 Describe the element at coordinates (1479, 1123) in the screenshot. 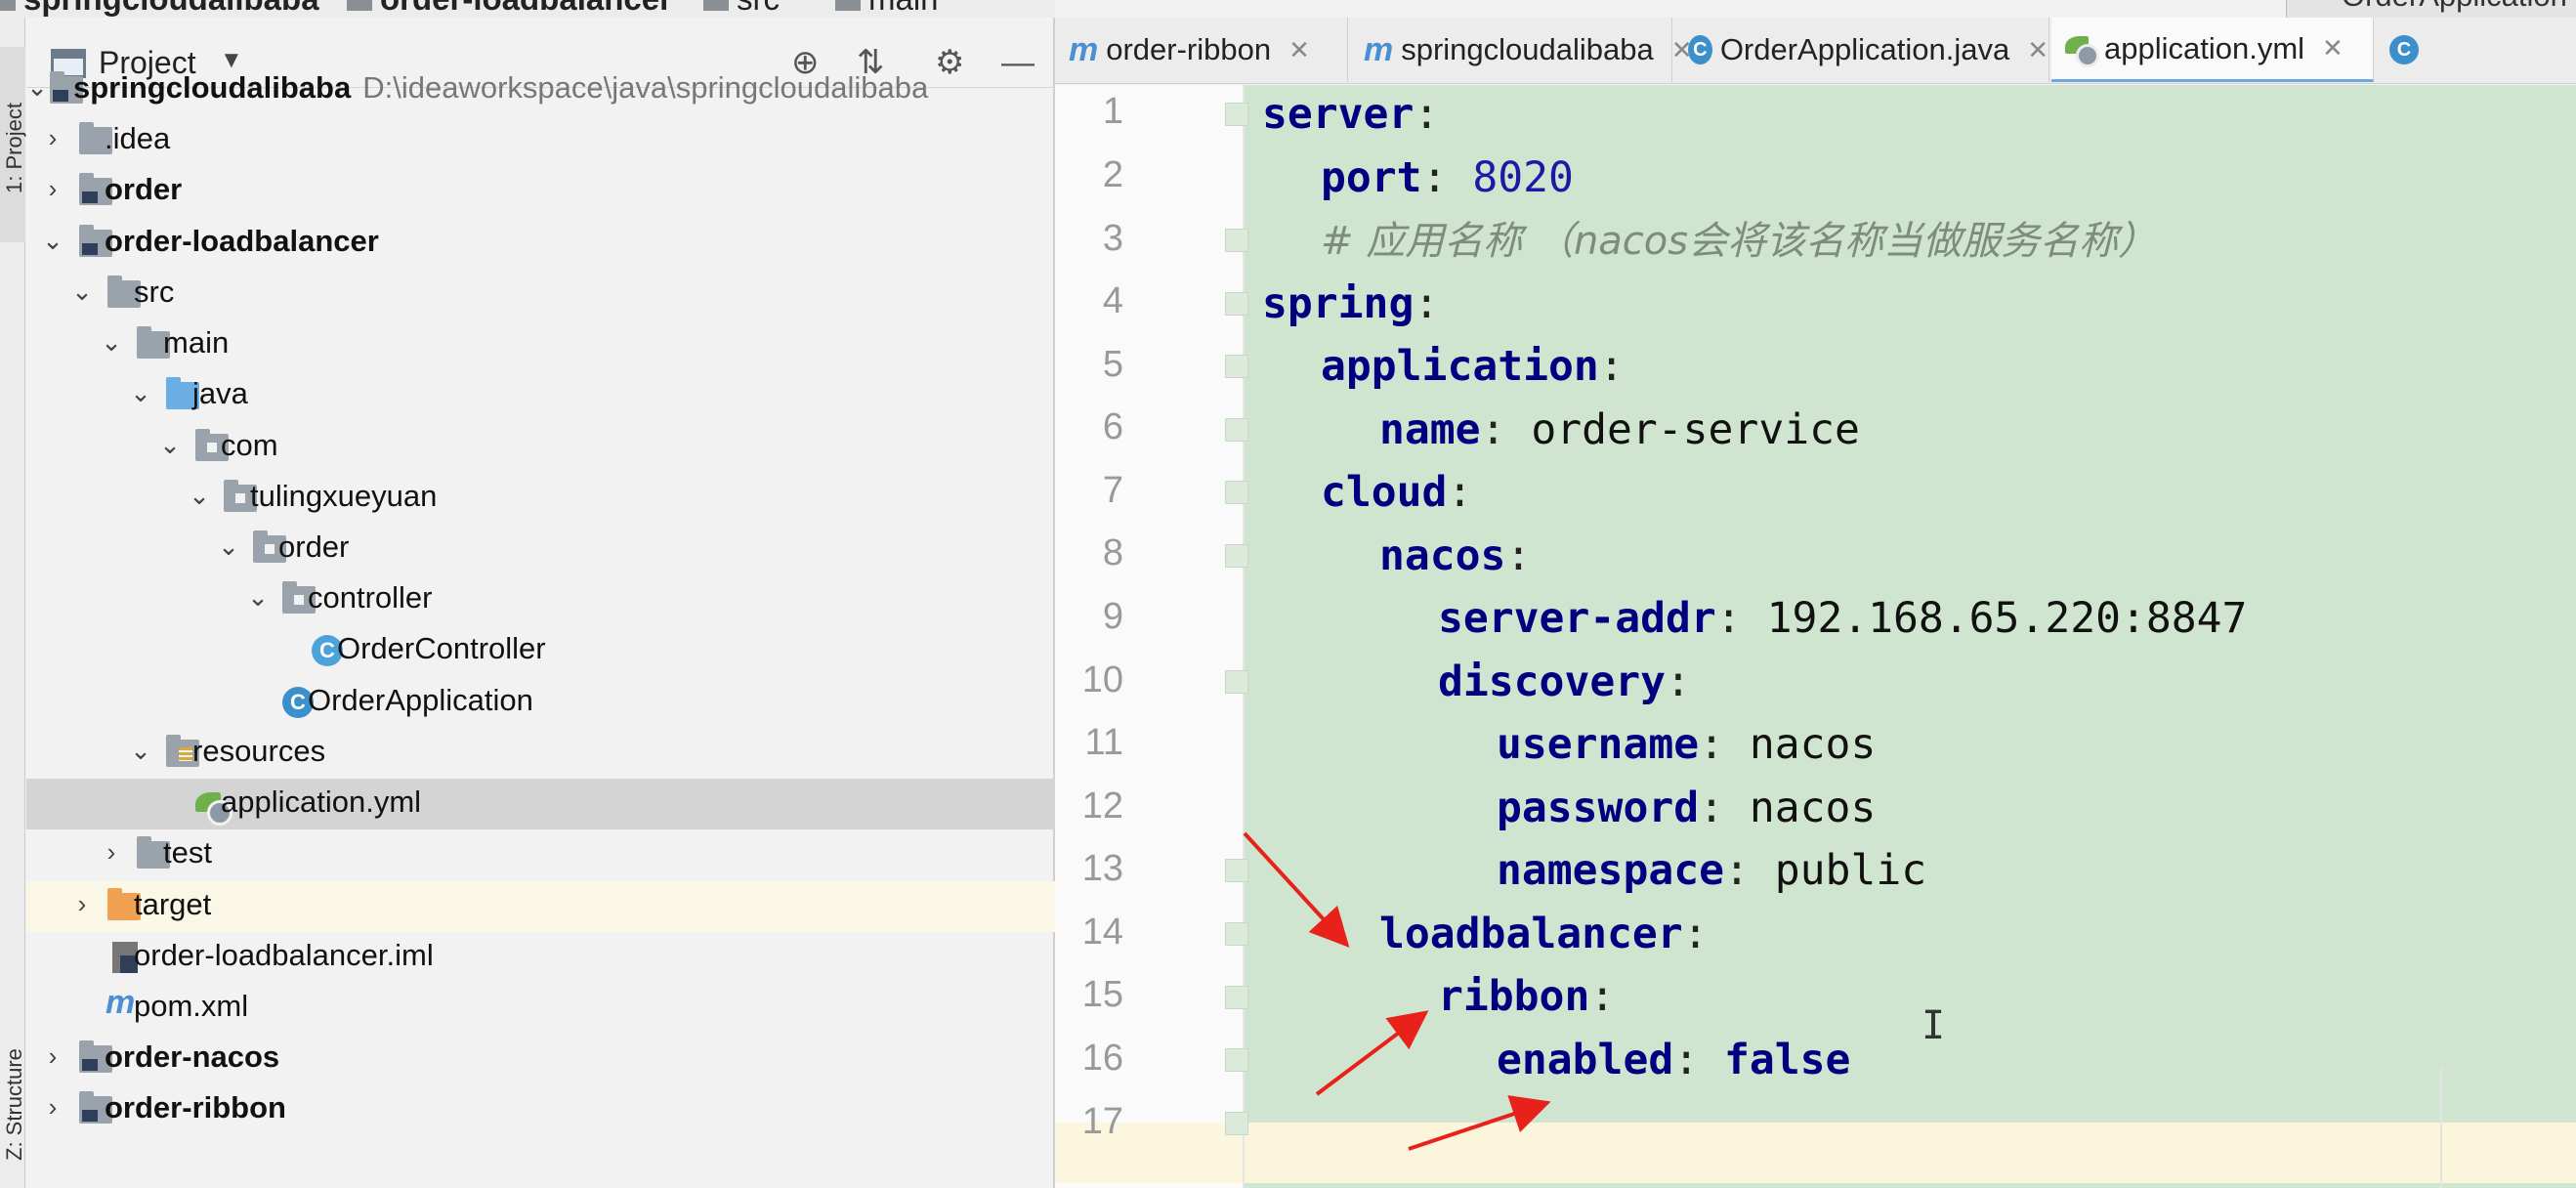

I see `arrow-to-enabled` at that location.